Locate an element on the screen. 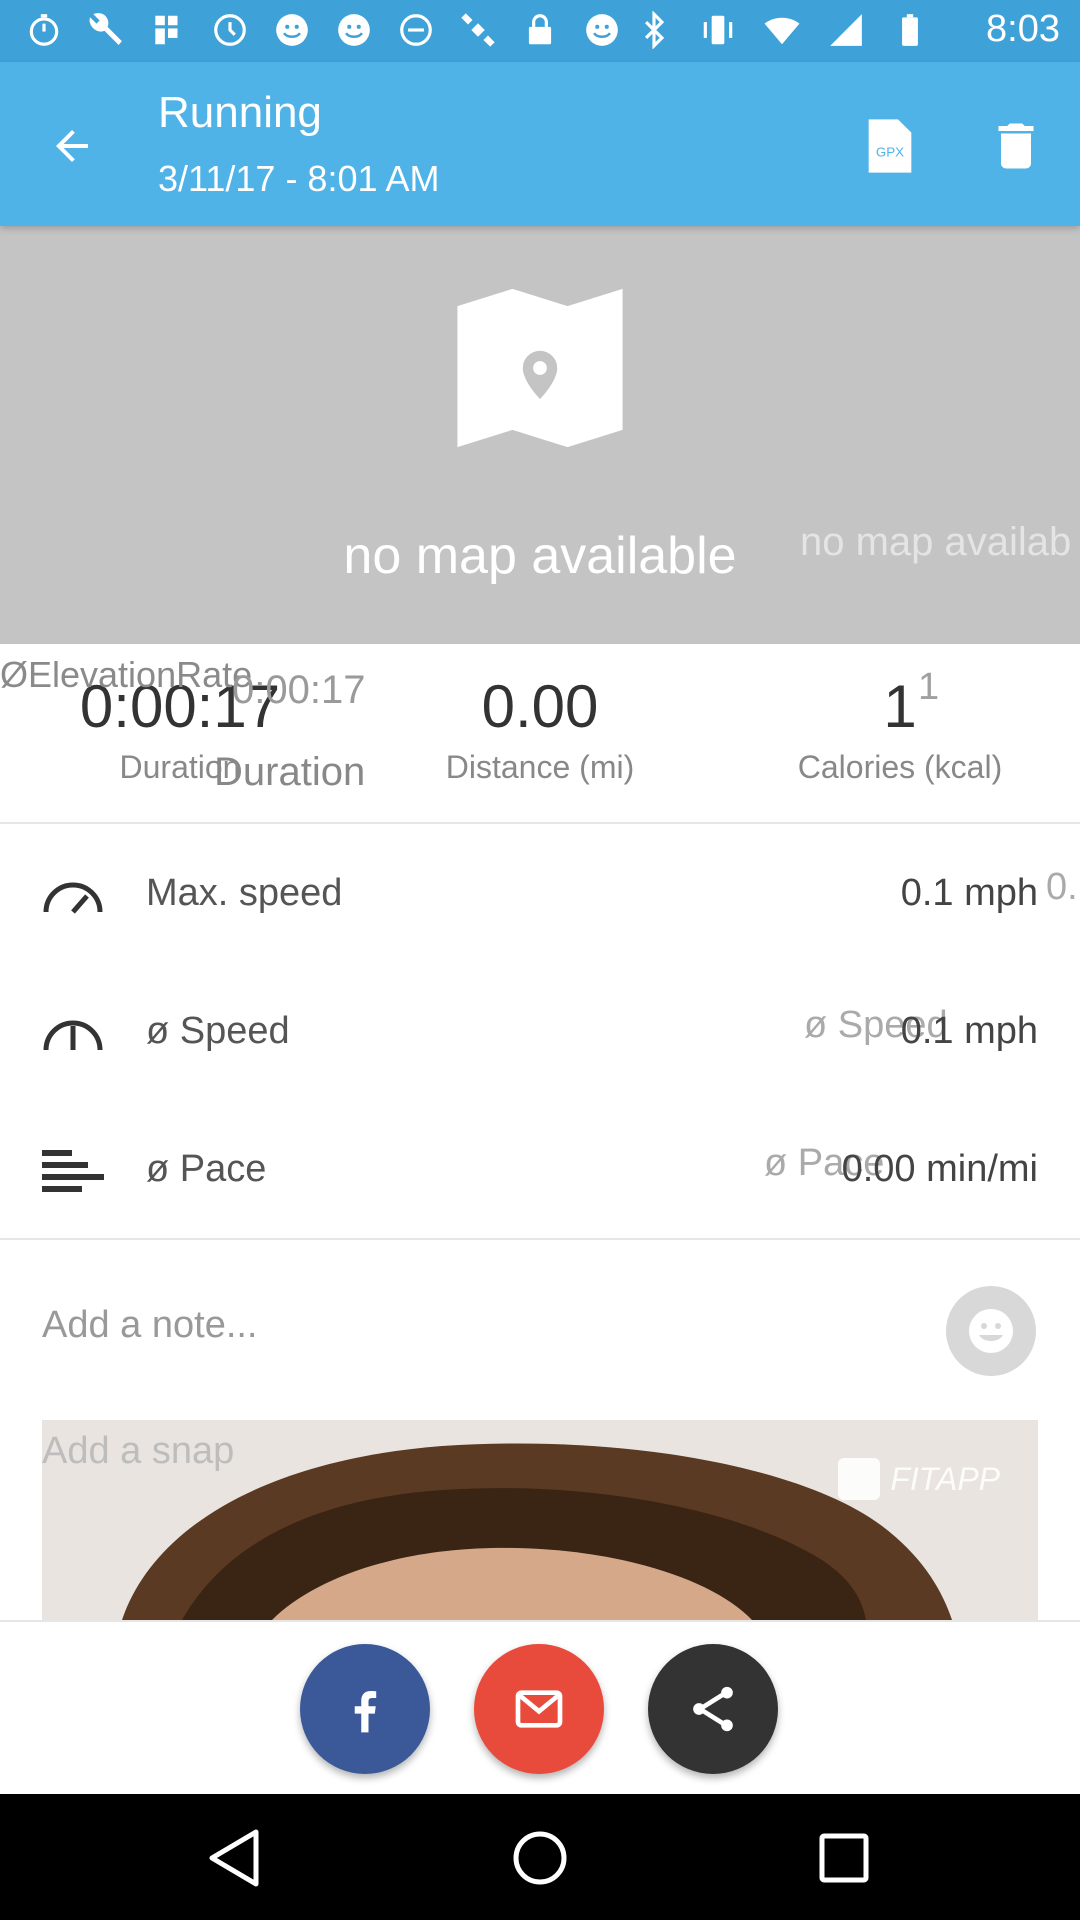  app-bar: Running 3/11/17 - 8:01 AM GPX is located at coordinates (540, 144).